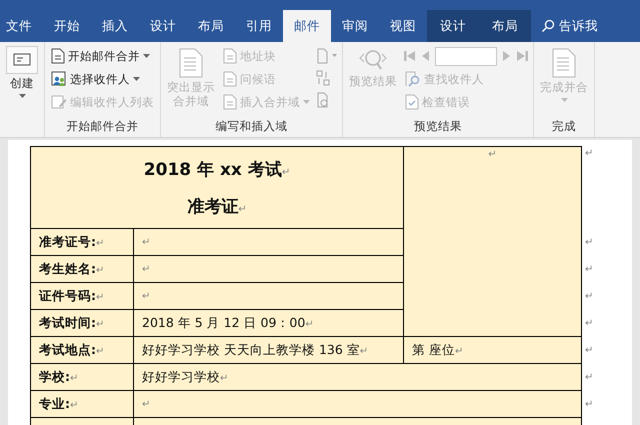 The height and width of the screenshot is (425, 640). Describe the element at coordinates (228, 323) in the screenshot. I see `field-value: 2018 年 5 月 12 日 09：00↵` at that location.